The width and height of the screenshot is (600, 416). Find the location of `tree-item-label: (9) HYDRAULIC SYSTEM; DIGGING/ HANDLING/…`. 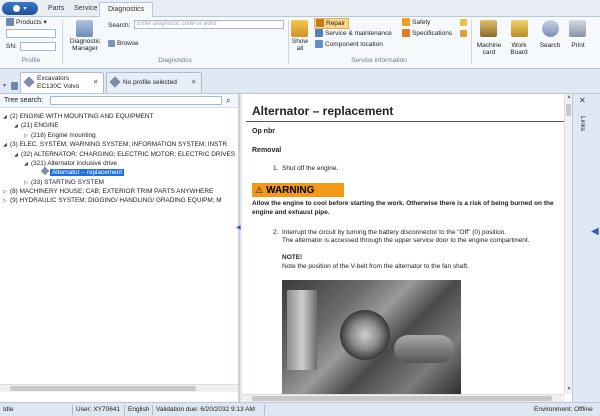

tree-item-label: (9) HYDRAULIC SYSTEM; DIGGING/ HANDLING/… is located at coordinates (116, 200).